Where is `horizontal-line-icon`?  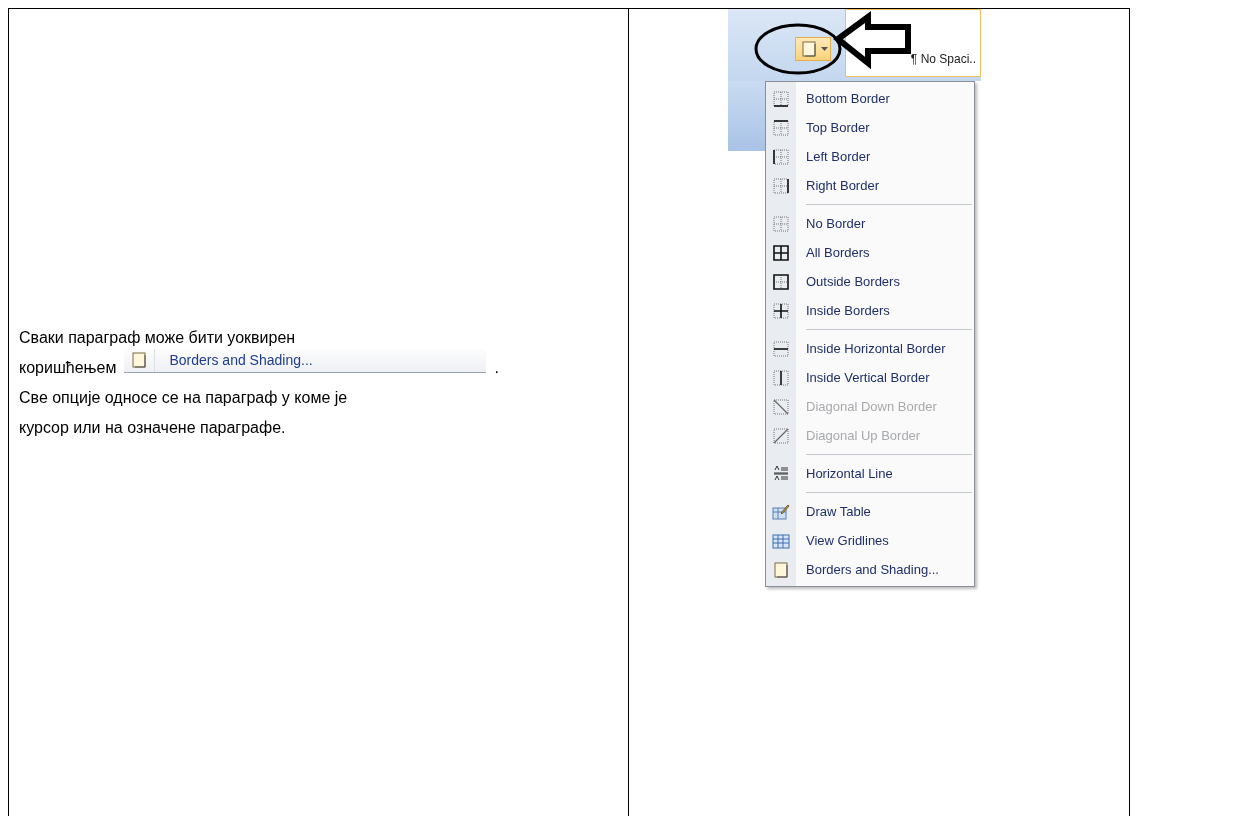 horizontal-line-icon is located at coordinates (781, 473).